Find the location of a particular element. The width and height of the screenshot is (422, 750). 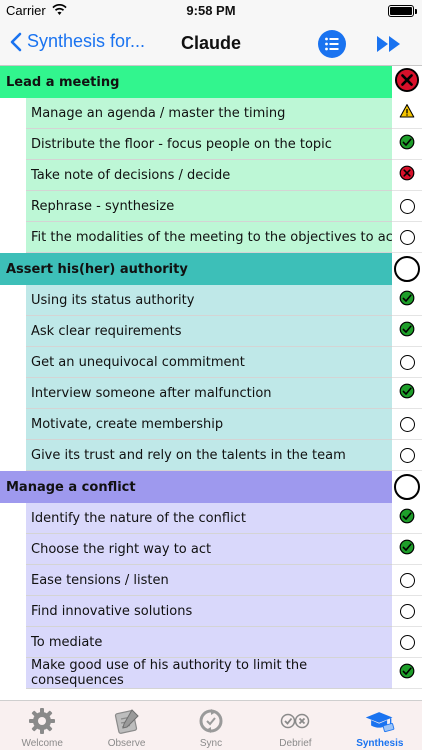

section-header: Assert his(her) authority is located at coordinates (211, 269).